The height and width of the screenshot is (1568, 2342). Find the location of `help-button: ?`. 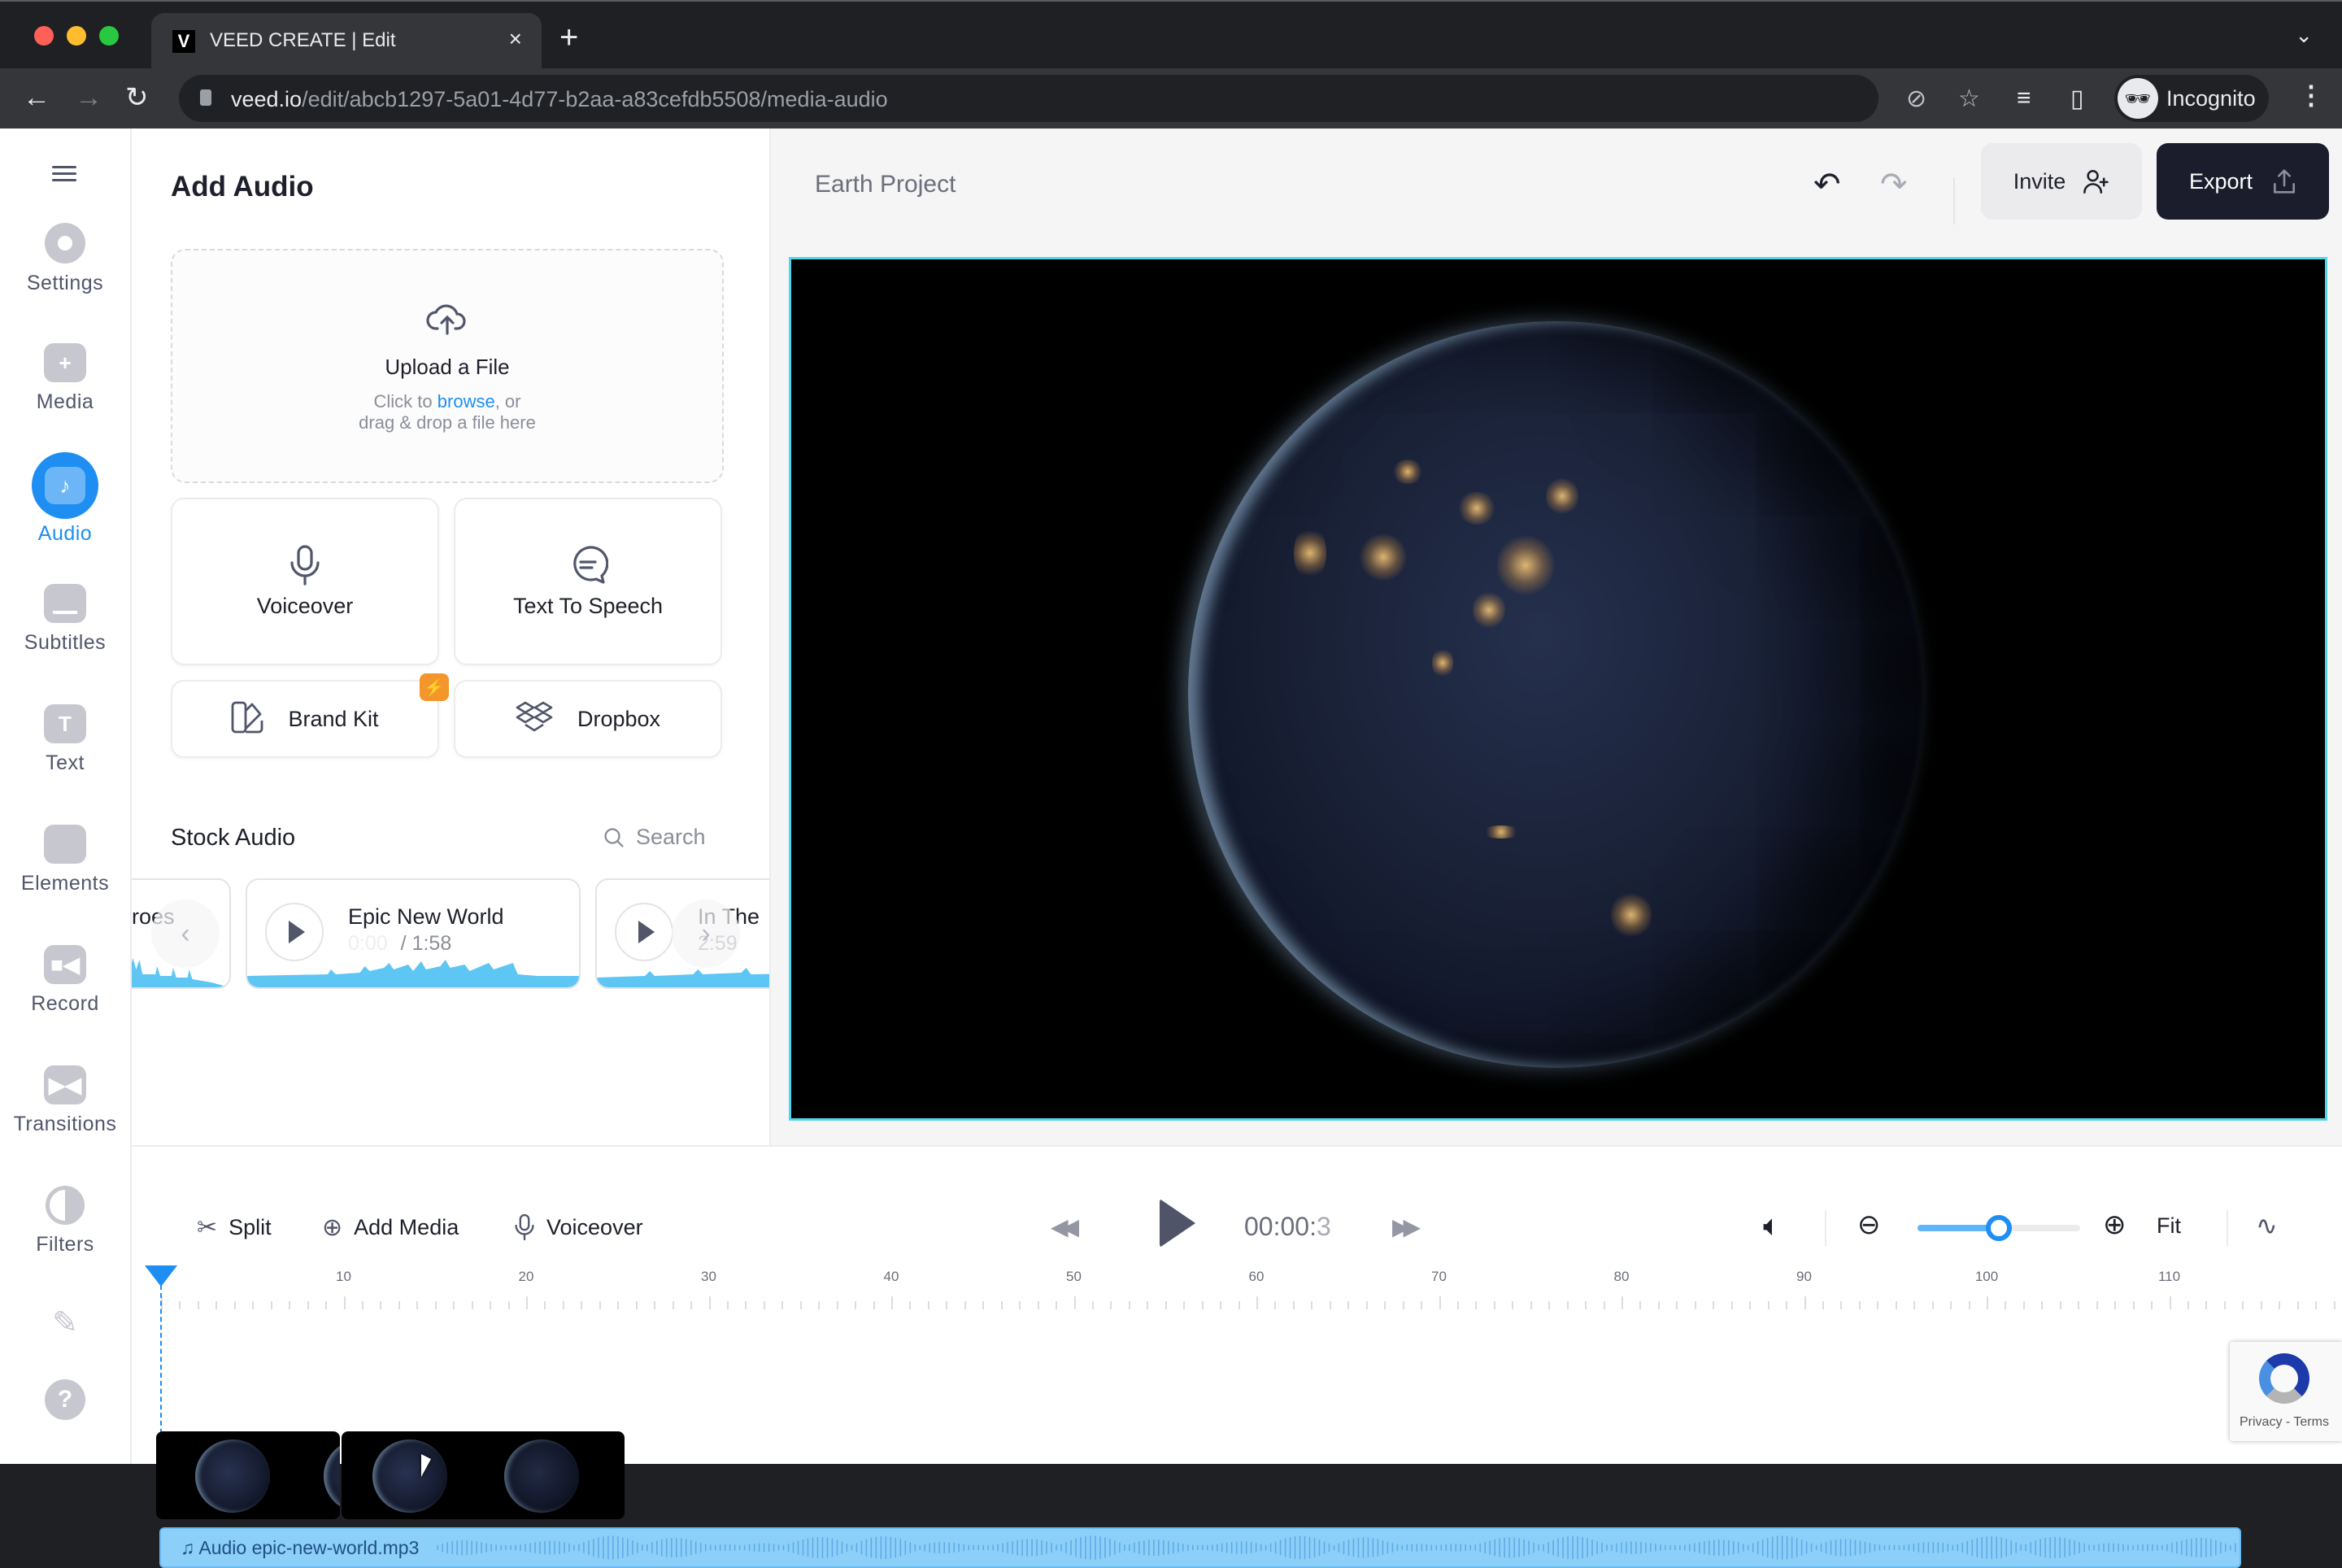

help-button: ? is located at coordinates (65, 1399).